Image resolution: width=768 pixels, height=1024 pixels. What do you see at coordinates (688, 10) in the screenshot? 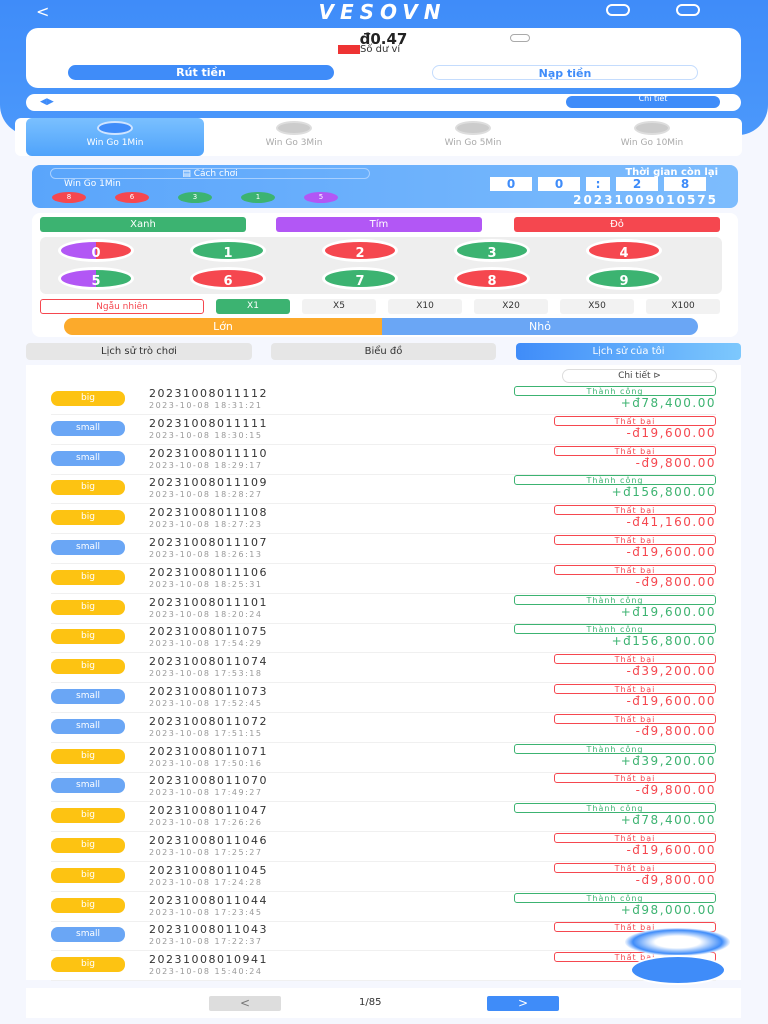
I see `music-icon` at bounding box center [688, 10].